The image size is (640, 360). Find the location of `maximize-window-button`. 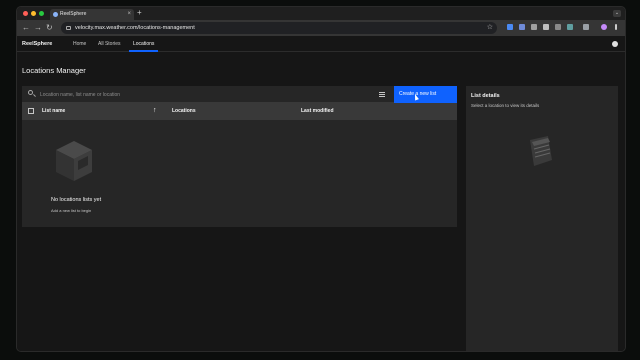

maximize-window-button is located at coordinates (41, 13).